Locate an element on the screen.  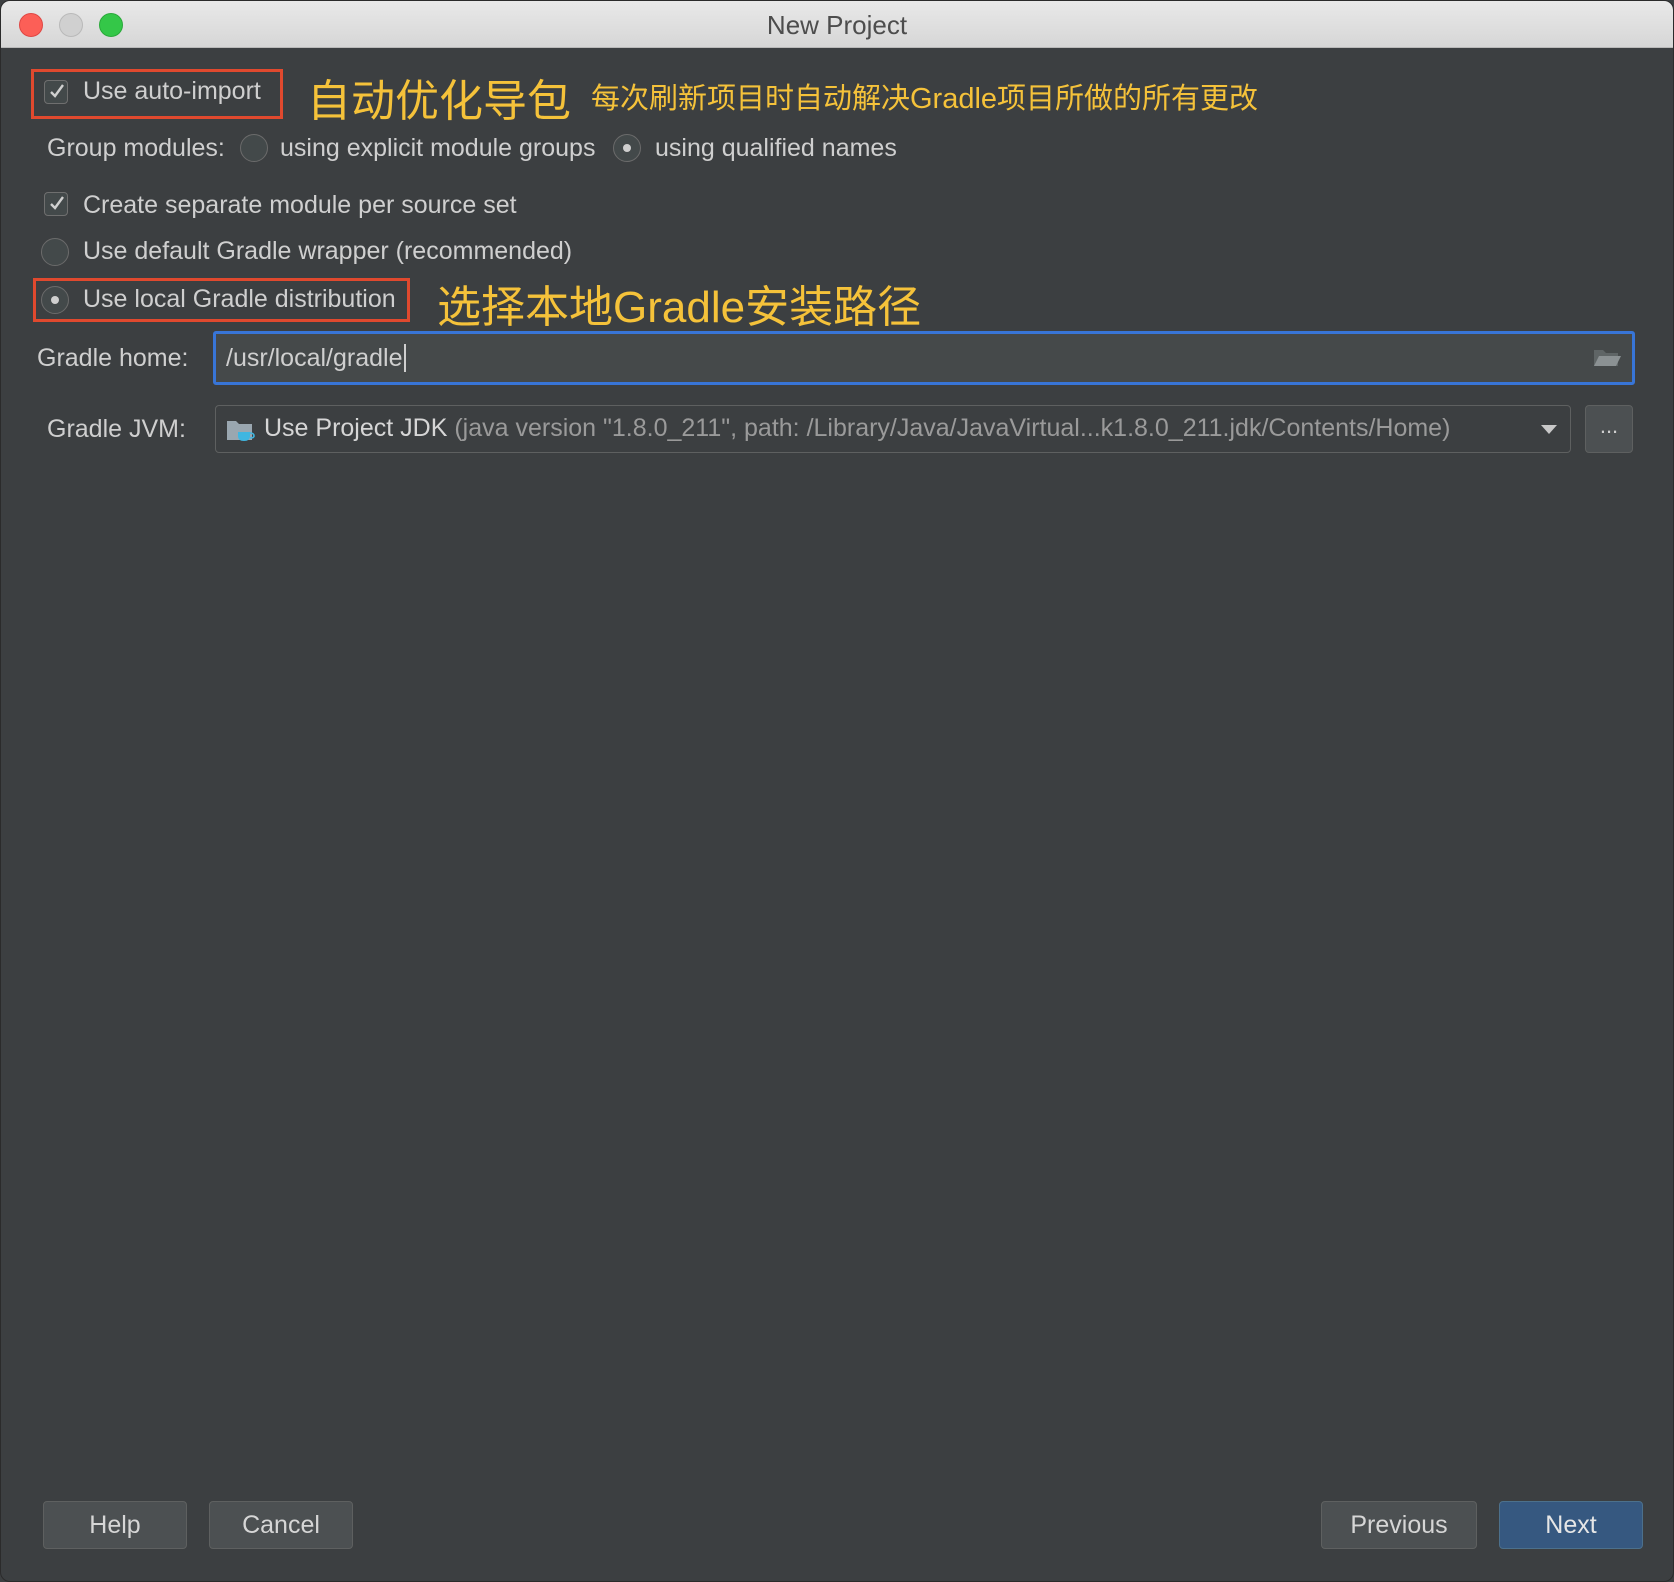
folder-open-icon is located at coordinates (1607, 358).